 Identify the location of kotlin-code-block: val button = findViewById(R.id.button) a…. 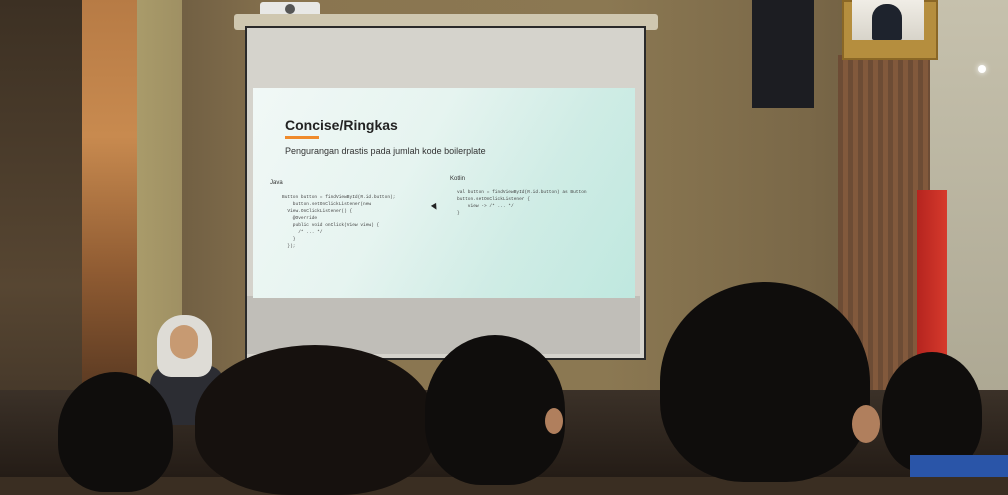
(522, 203).